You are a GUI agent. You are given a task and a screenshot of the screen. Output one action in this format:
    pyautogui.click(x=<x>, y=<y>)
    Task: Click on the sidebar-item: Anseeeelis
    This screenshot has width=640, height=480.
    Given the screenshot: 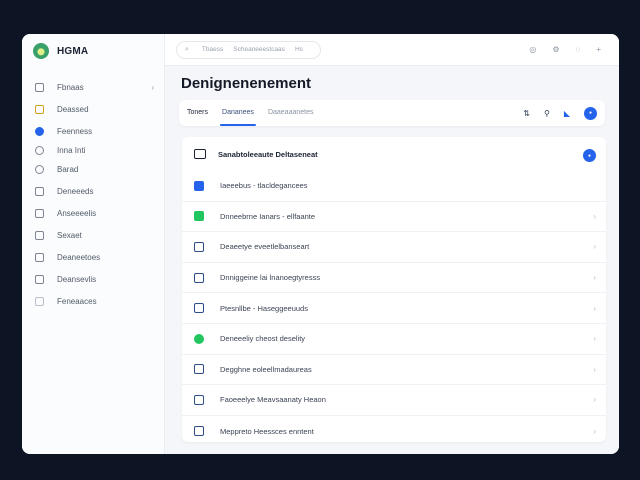 What is the action you would take?
    pyautogui.click(x=93, y=213)
    